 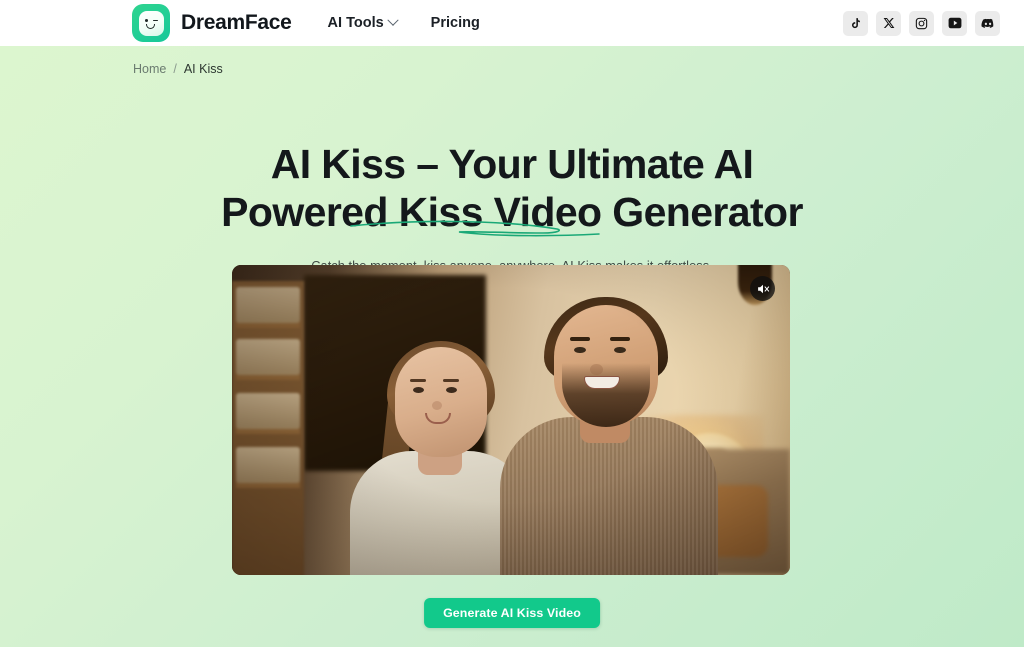 I want to click on generate-ai-kiss-video-button: Generate AI Kiss Video, so click(x=512, y=613).